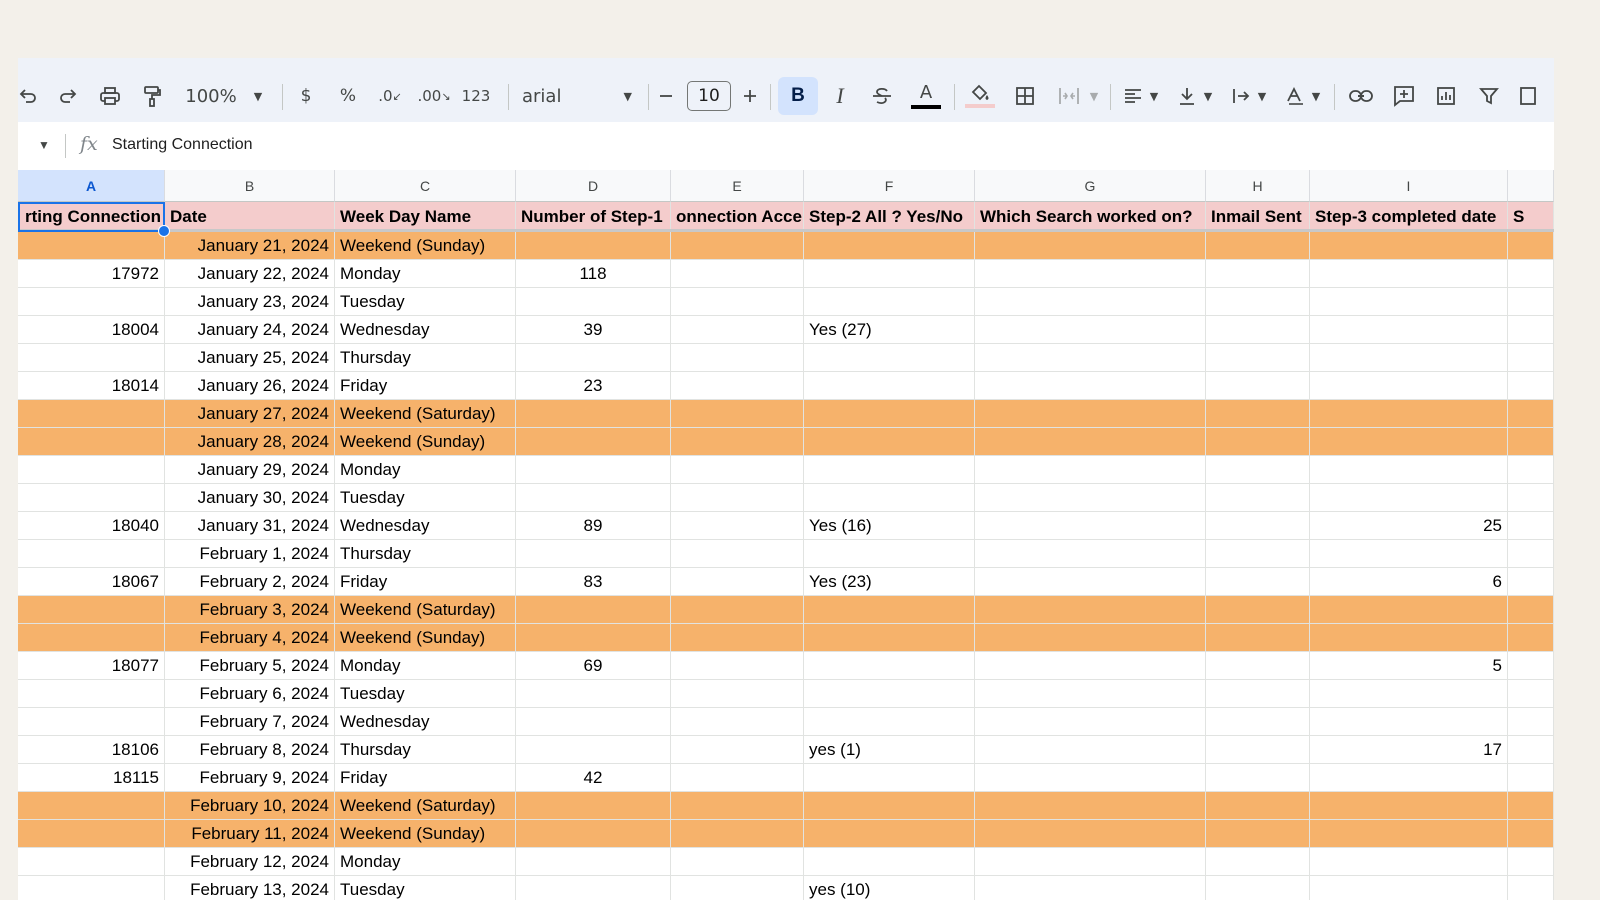 The image size is (1600, 900). I want to click on header-cell: Week Day Name, so click(425, 215).